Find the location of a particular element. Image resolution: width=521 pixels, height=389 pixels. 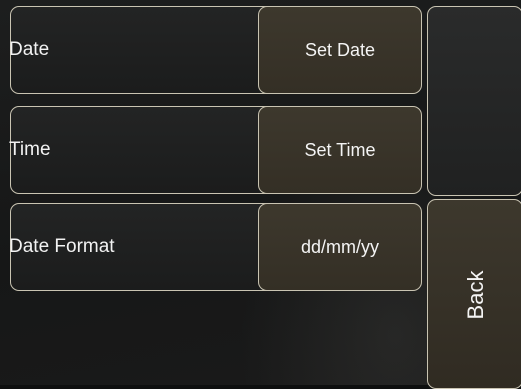

back-button: Back is located at coordinates (474, 294).